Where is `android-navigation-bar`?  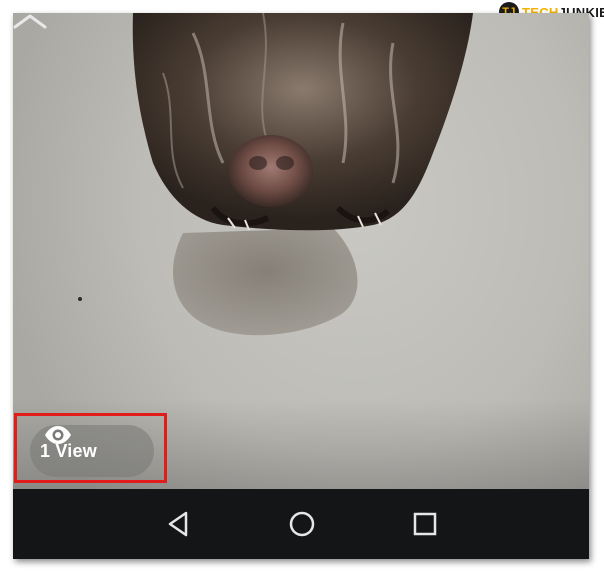
android-navigation-bar is located at coordinates (301, 524).